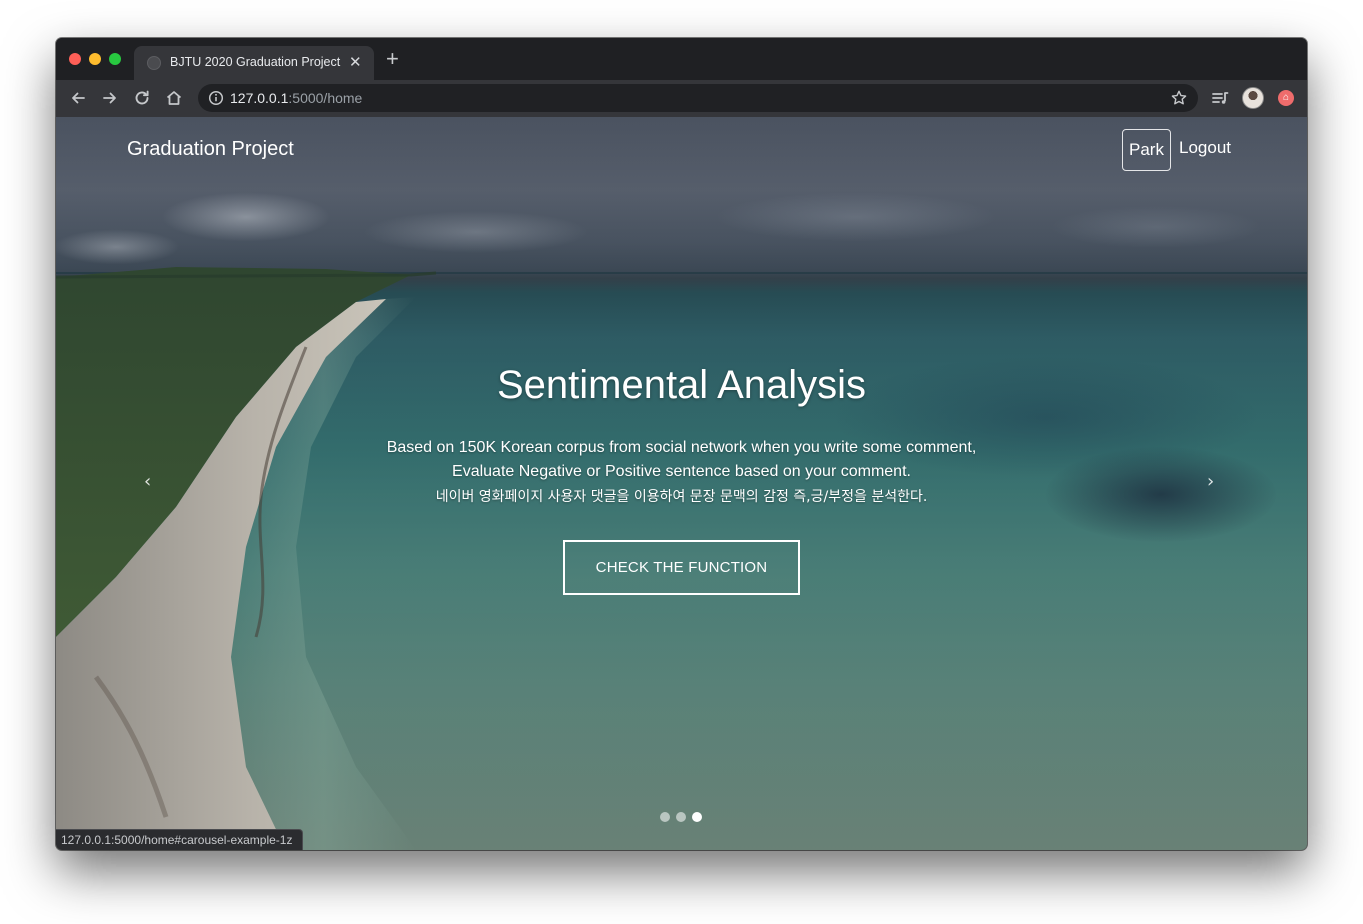 The image size is (1363, 924). I want to click on extension-icon: ⌂, so click(1286, 98).